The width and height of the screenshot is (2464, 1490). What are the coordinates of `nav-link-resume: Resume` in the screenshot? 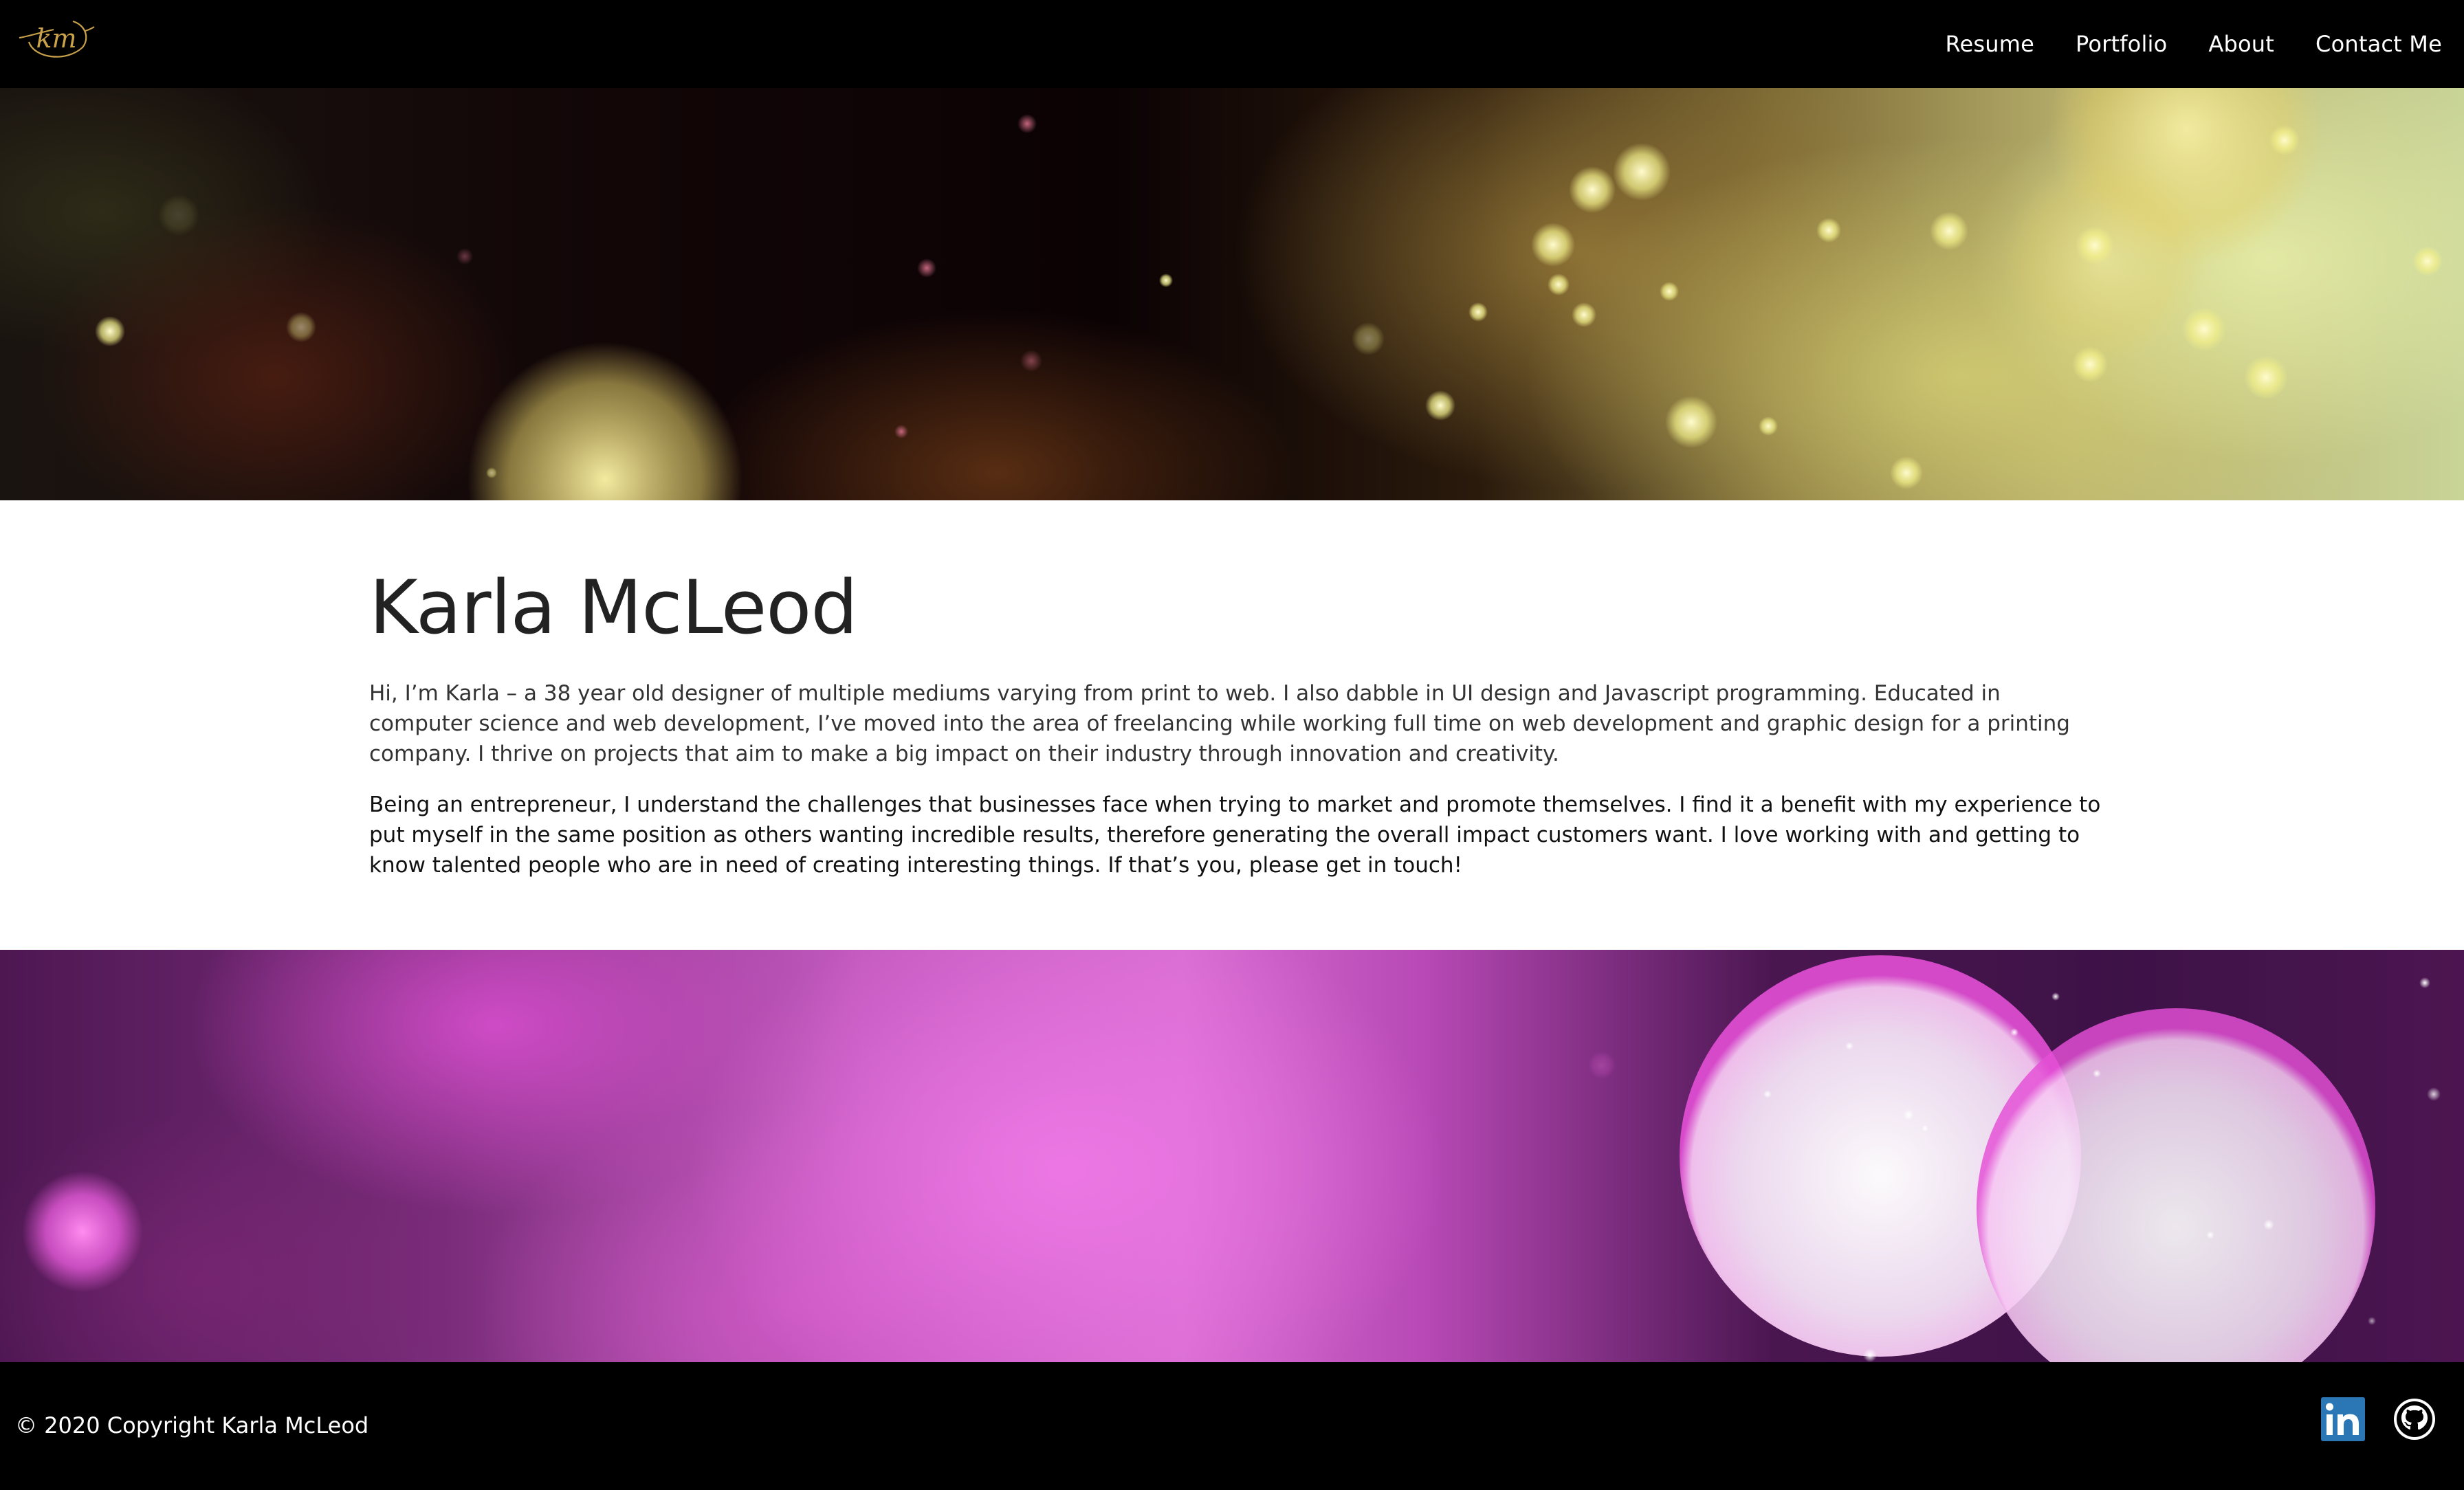 It's located at (1989, 44).